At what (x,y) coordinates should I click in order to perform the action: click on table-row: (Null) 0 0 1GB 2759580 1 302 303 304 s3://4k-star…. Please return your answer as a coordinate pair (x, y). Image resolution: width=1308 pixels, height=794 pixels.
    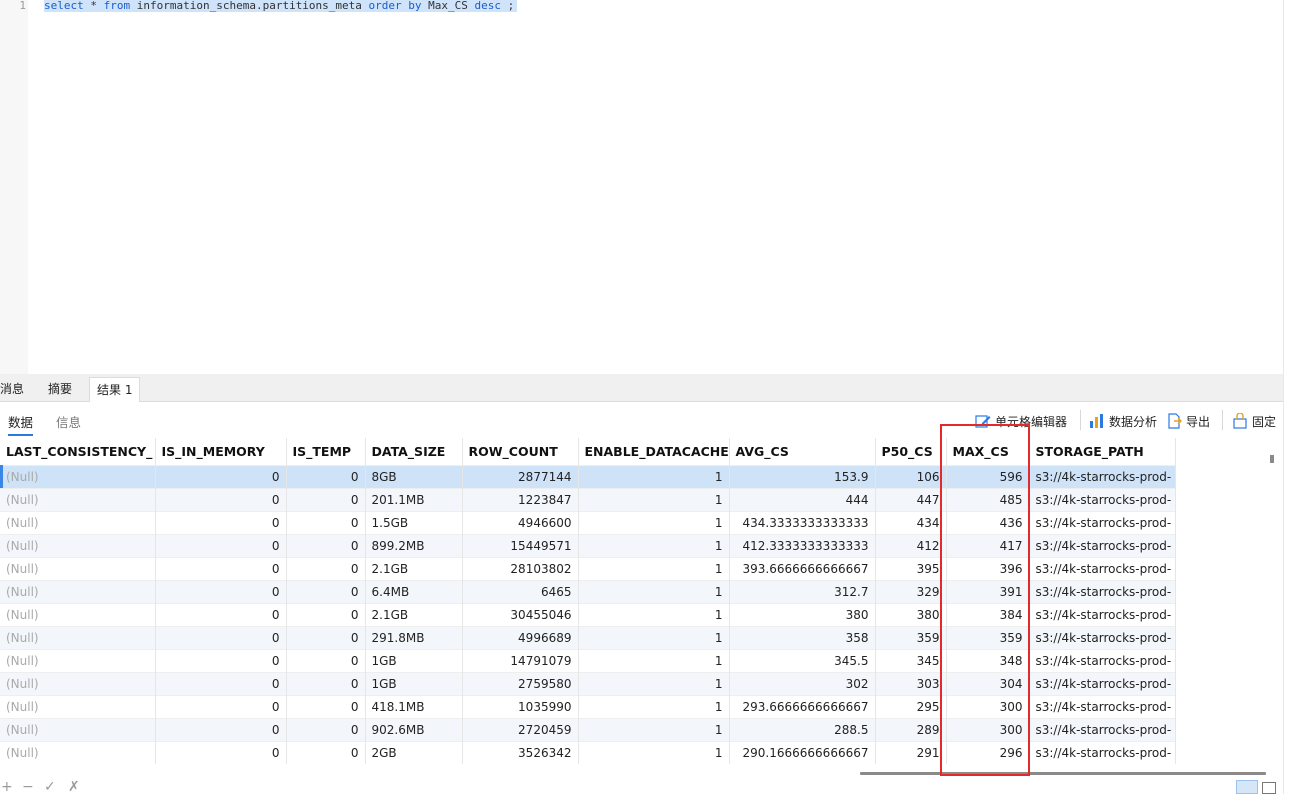
    Looking at the image, I should click on (588, 683).